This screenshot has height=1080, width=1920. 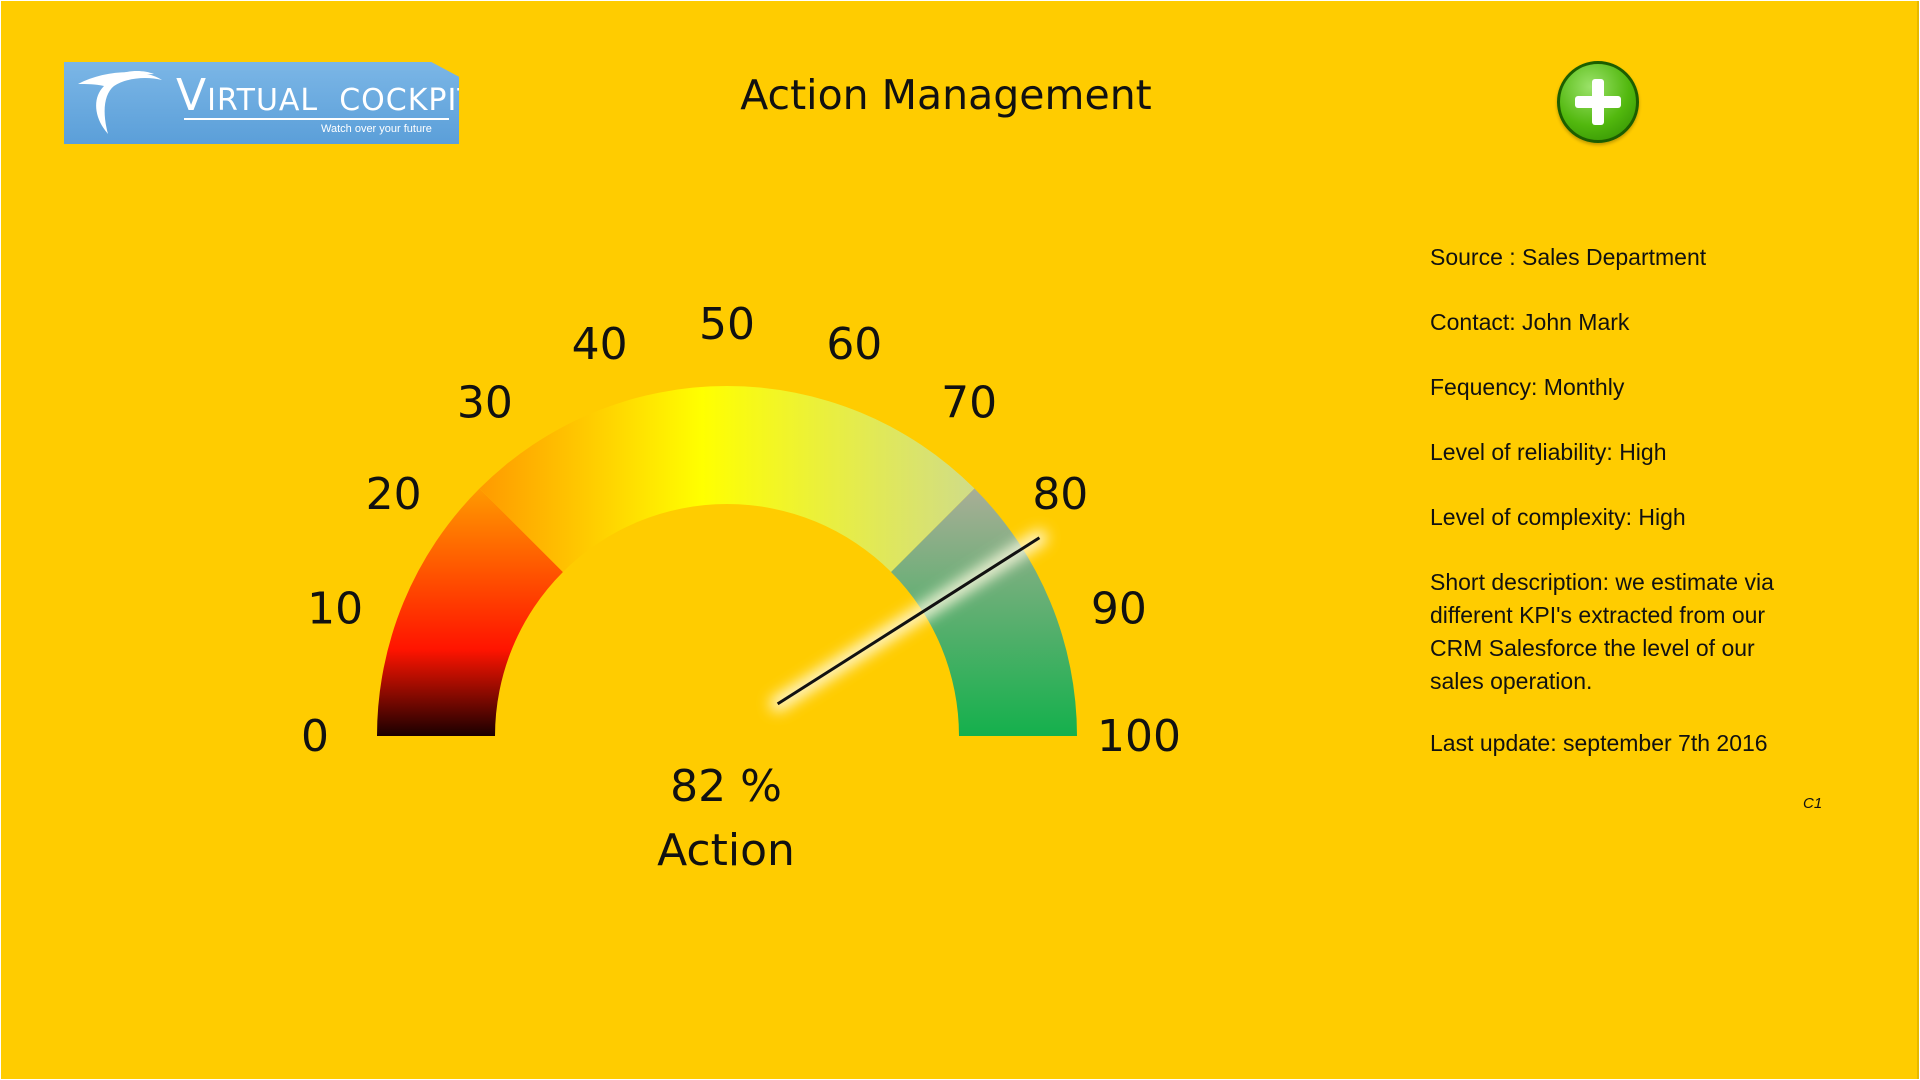 I want to click on gauge-tick-label: 40, so click(x=600, y=344).